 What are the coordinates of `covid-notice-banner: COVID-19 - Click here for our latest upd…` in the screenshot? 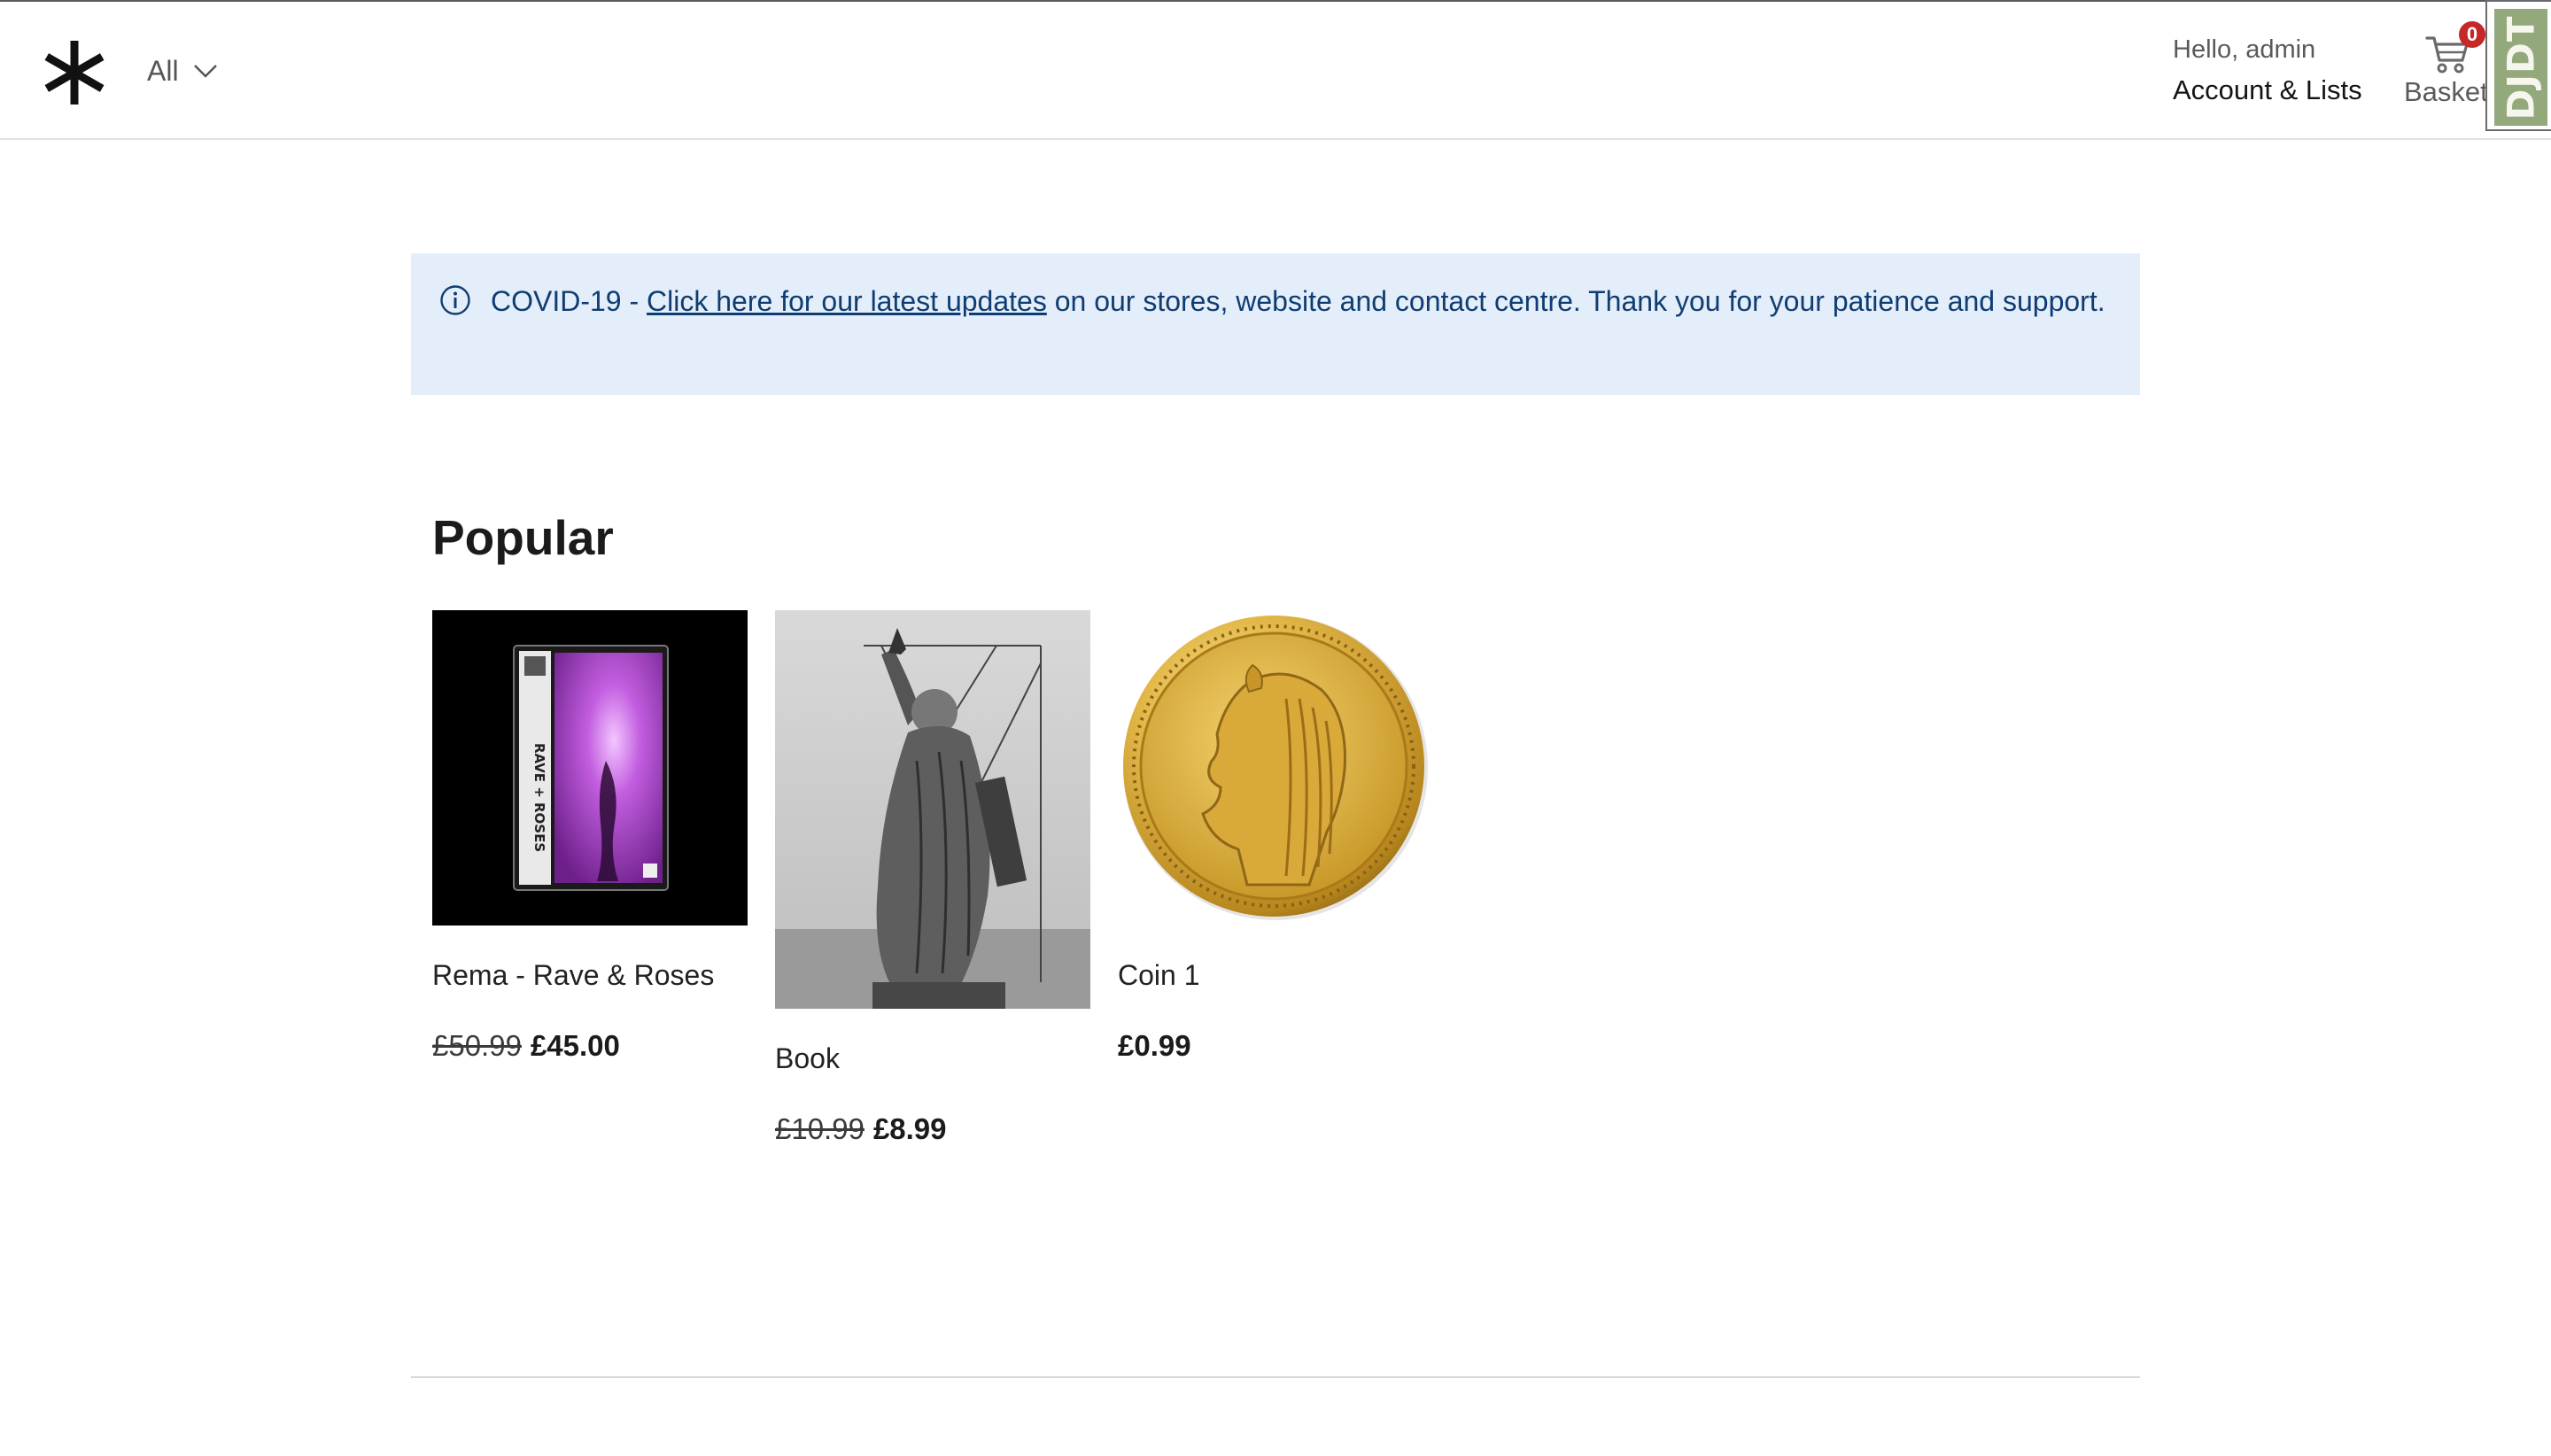 It's located at (1275, 324).